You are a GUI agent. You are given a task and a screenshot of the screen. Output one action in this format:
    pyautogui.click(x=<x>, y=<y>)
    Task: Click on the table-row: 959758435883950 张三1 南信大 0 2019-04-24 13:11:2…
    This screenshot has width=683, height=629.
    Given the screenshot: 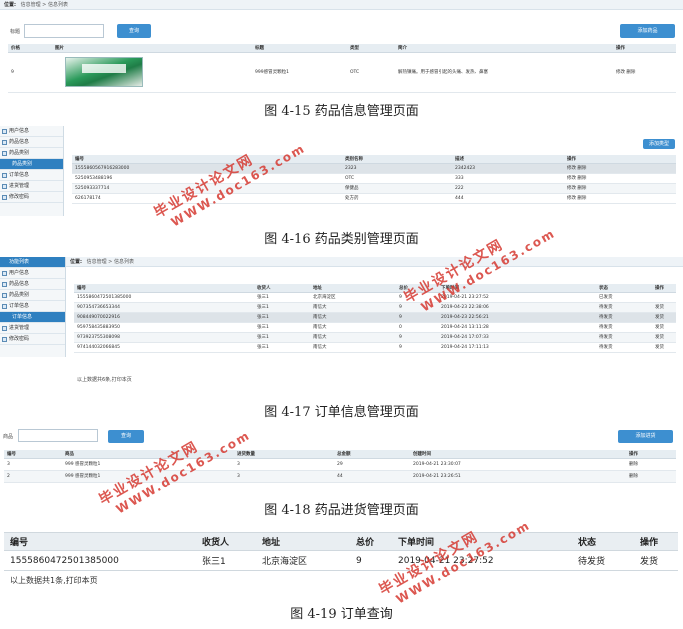 What is the action you would take?
    pyautogui.click(x=375, y=327)
    